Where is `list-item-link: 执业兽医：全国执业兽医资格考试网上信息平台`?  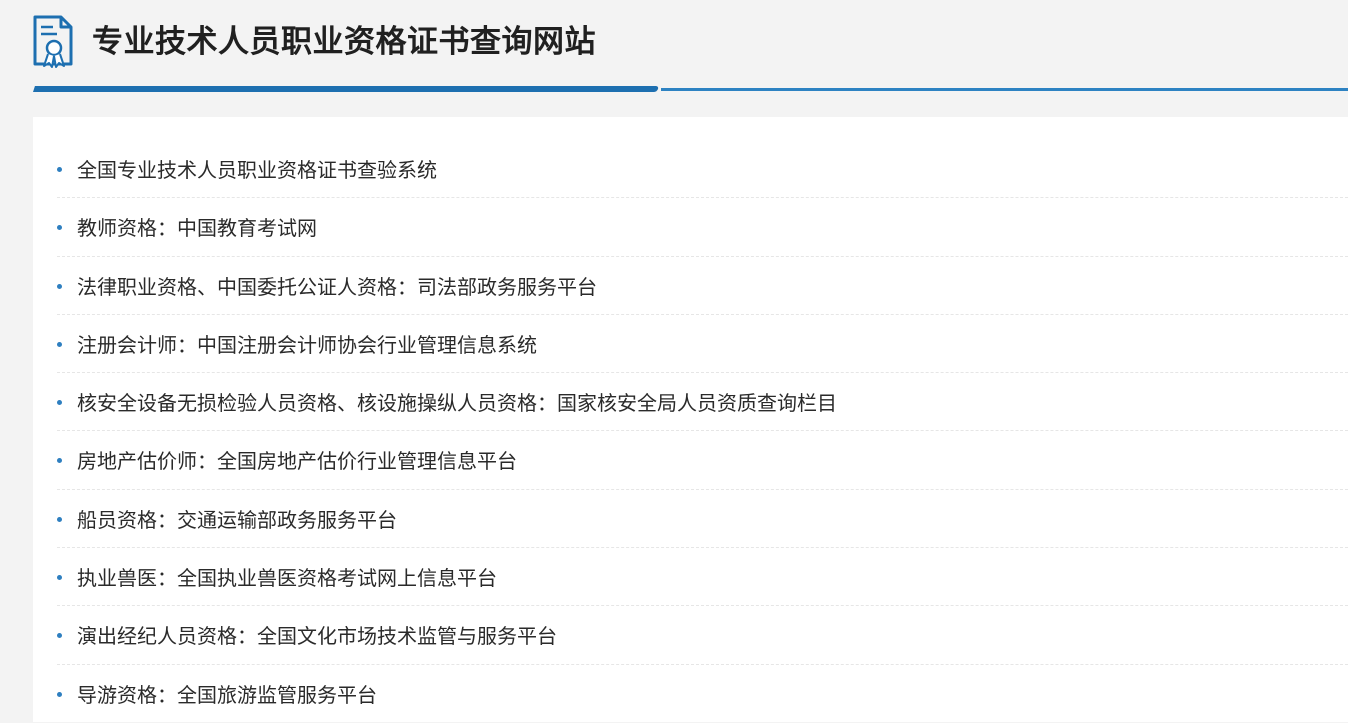
list-item-link: 执业兽医：全国执业兽医资格考试网上信息平台 is located at coordinates (287, 578).